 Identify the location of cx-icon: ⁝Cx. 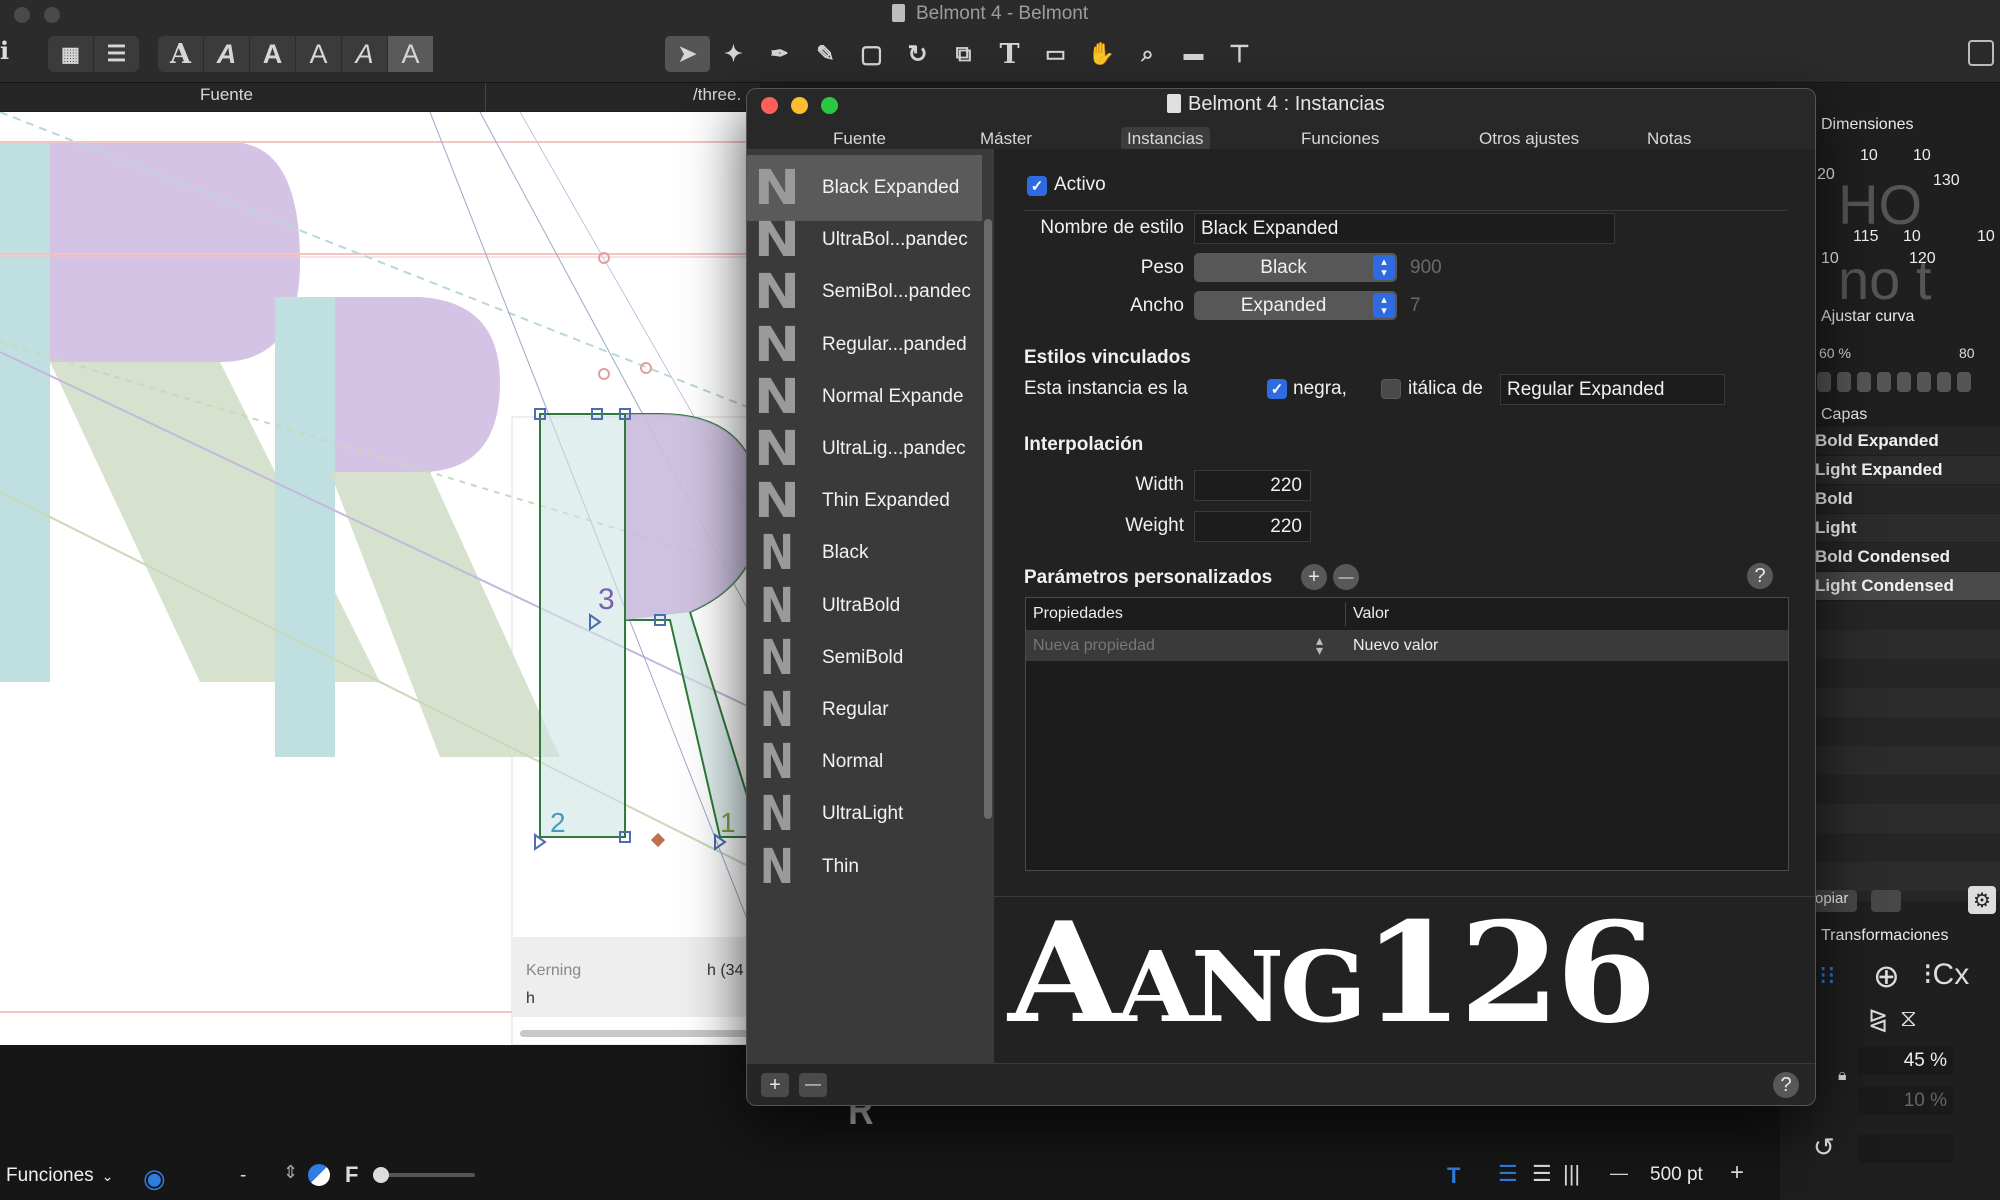
(1946, 974).